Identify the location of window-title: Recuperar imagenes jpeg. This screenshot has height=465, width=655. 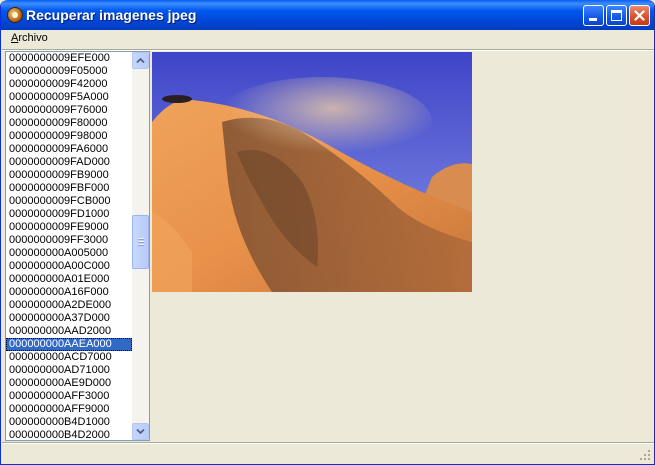
(111, 15).